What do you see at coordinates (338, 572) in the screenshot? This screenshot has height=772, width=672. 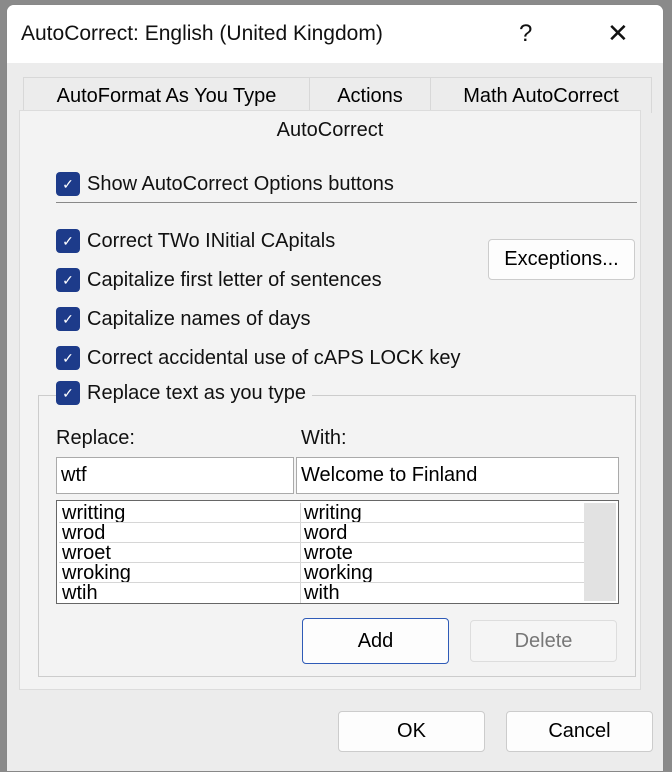 I see `list-with-cell: working` at bounding box center [338, 572].